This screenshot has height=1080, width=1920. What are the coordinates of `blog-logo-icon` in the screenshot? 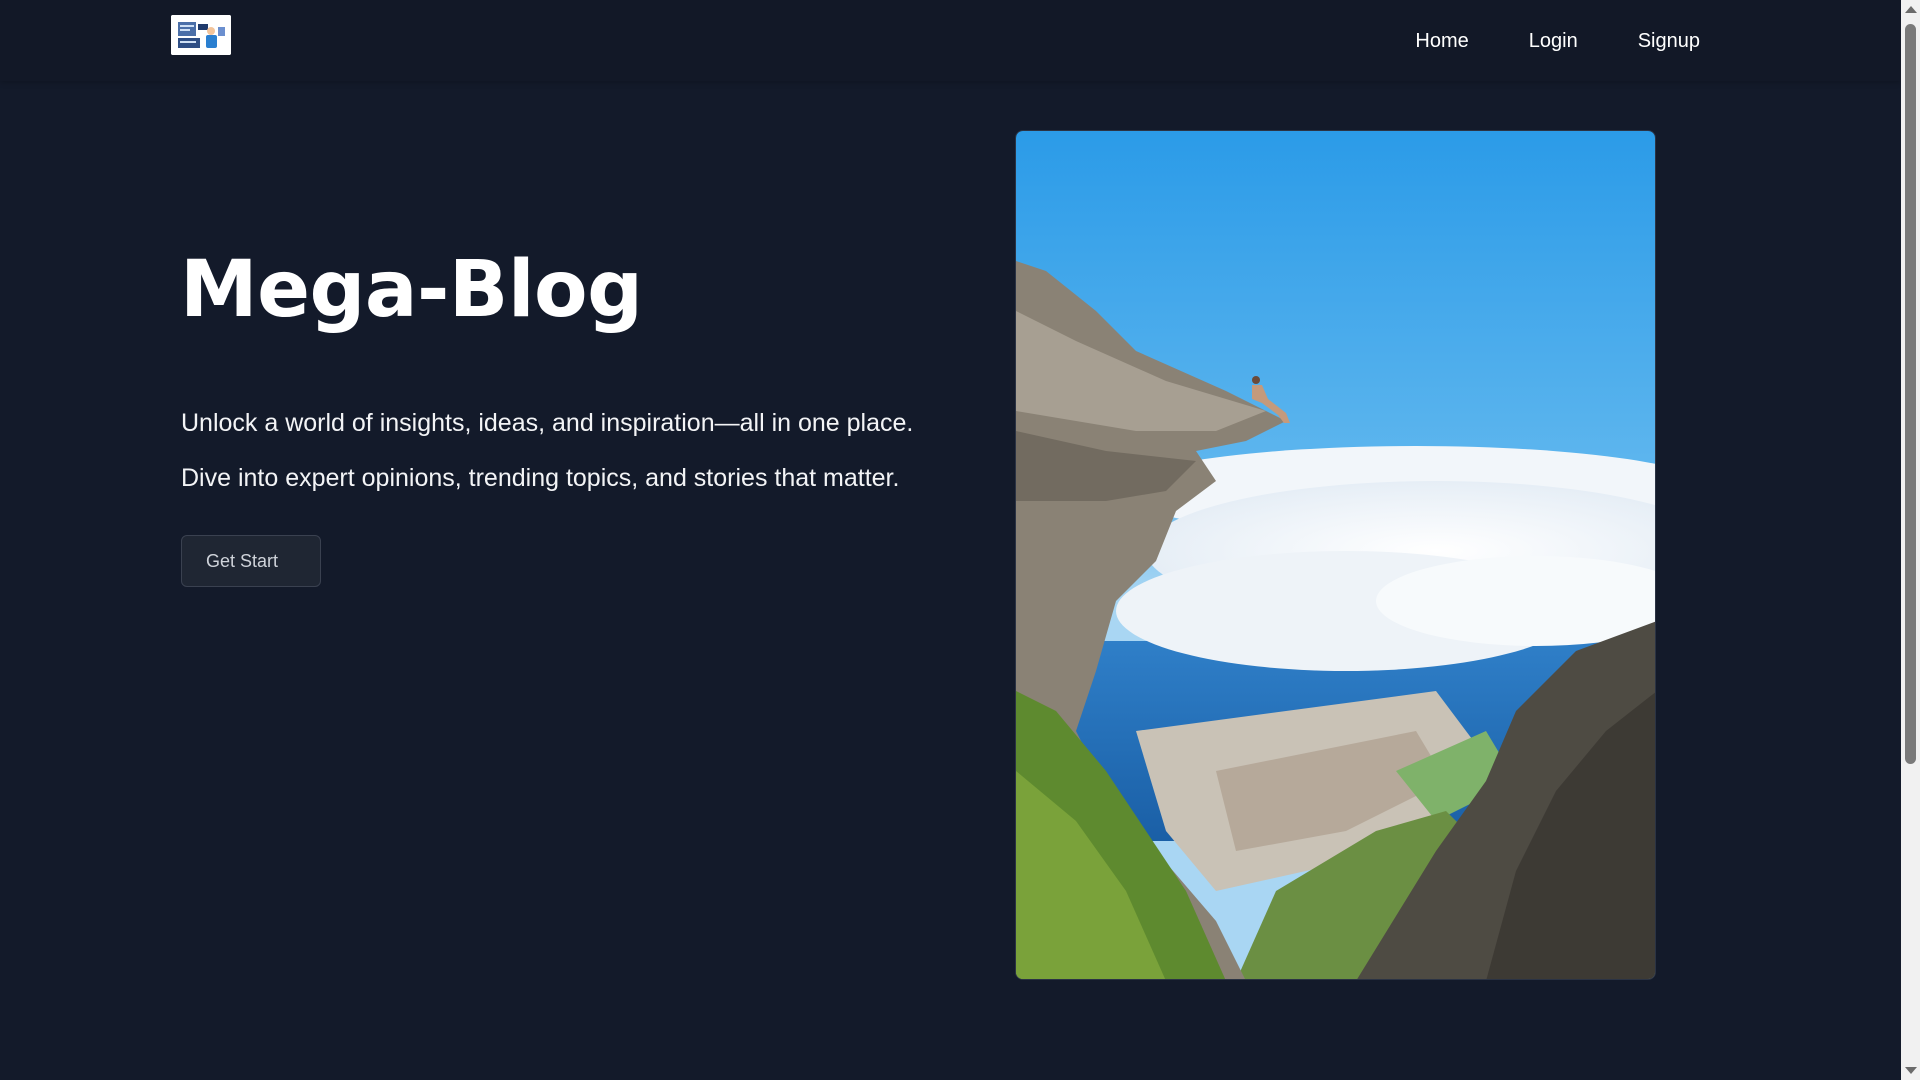 It's located at (201, 35).